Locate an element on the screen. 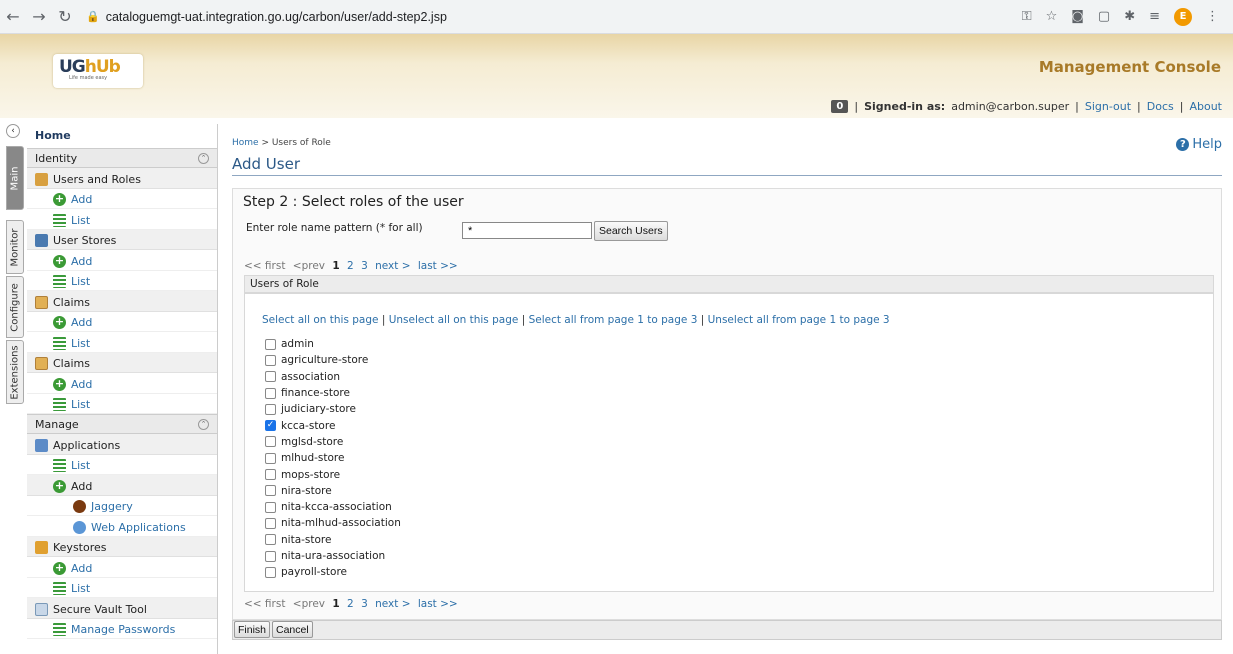 This screenshot has width=1233, height=654. sidebar-item-stores-list: List is located at coordinates (122, 281).